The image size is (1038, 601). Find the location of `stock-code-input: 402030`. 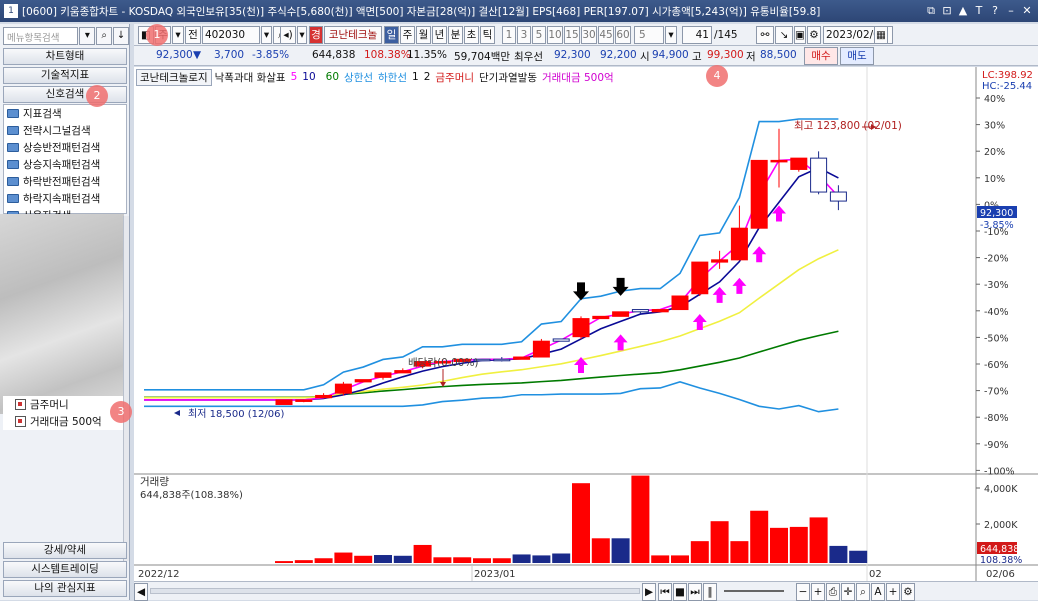

stock-code-input: 402030 is located at coordinates (231, 35).